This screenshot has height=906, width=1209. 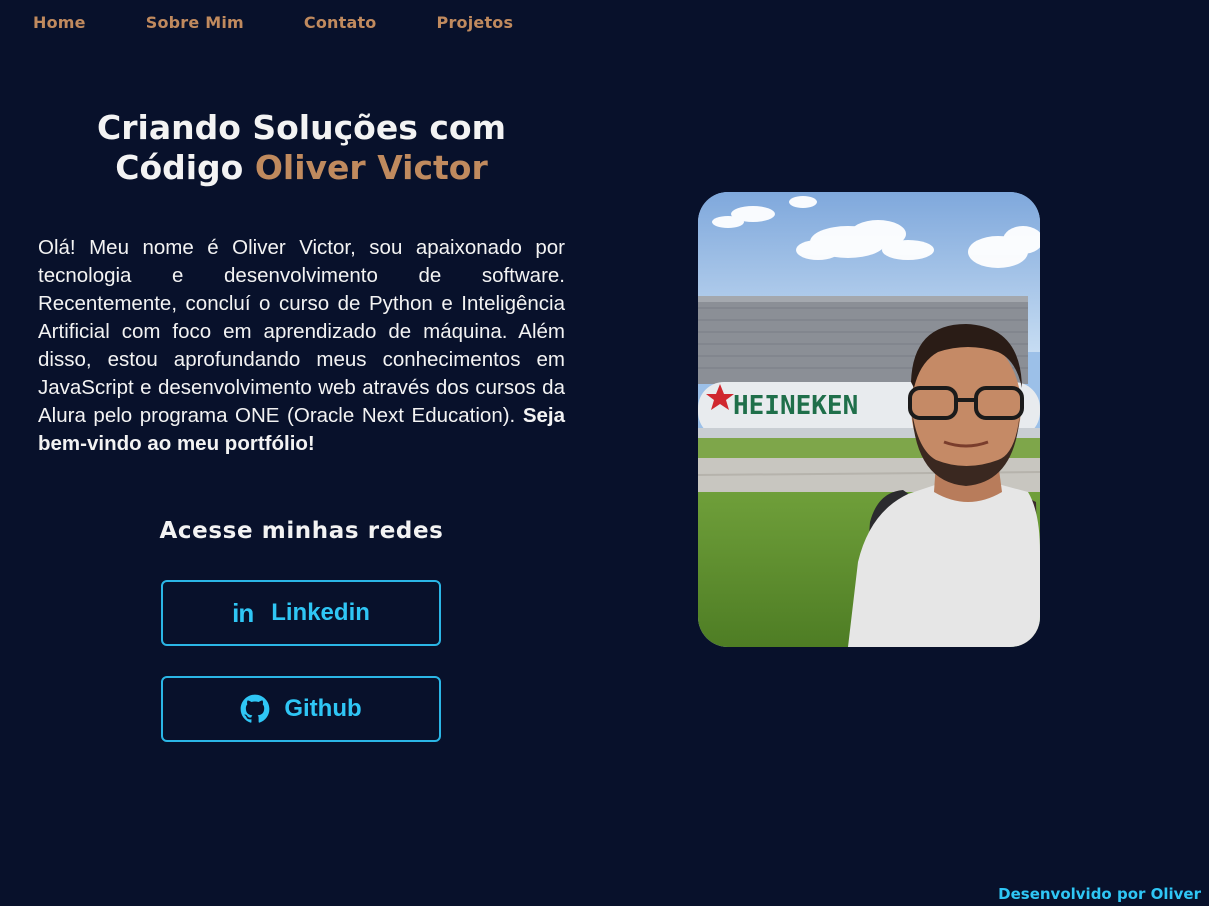 What do you see at coordinates (371, 167) in the screenshot?
I see `hero-name: Oliver Victor` at bounding box center [371, 167].